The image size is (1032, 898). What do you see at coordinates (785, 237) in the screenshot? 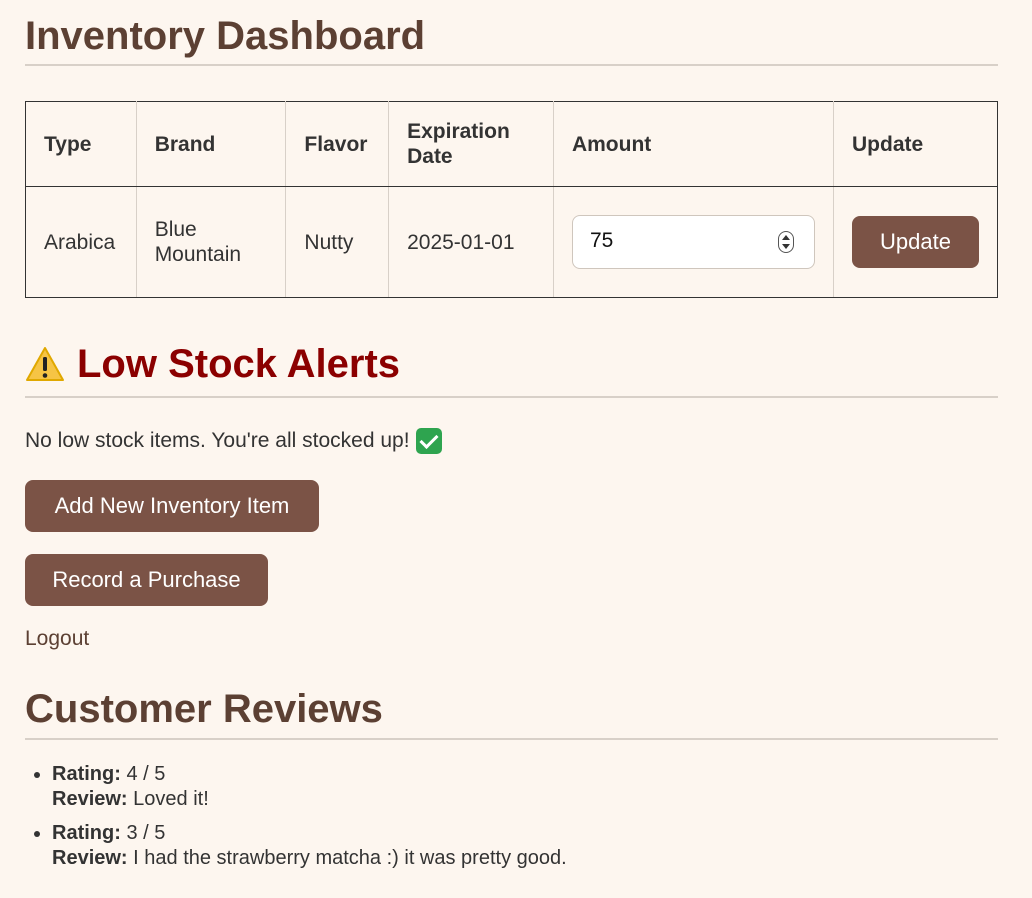
I see `stepper-up-icon` at bounding box center [785, 237].